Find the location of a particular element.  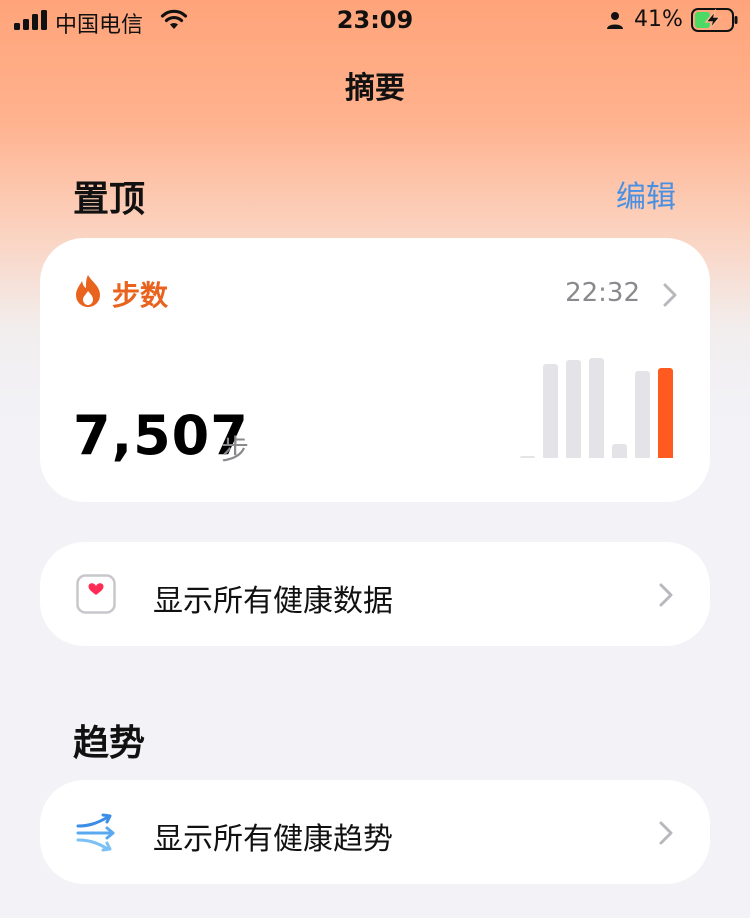

section-title-pinned: 置顶 is located at coordinates (109, 199).